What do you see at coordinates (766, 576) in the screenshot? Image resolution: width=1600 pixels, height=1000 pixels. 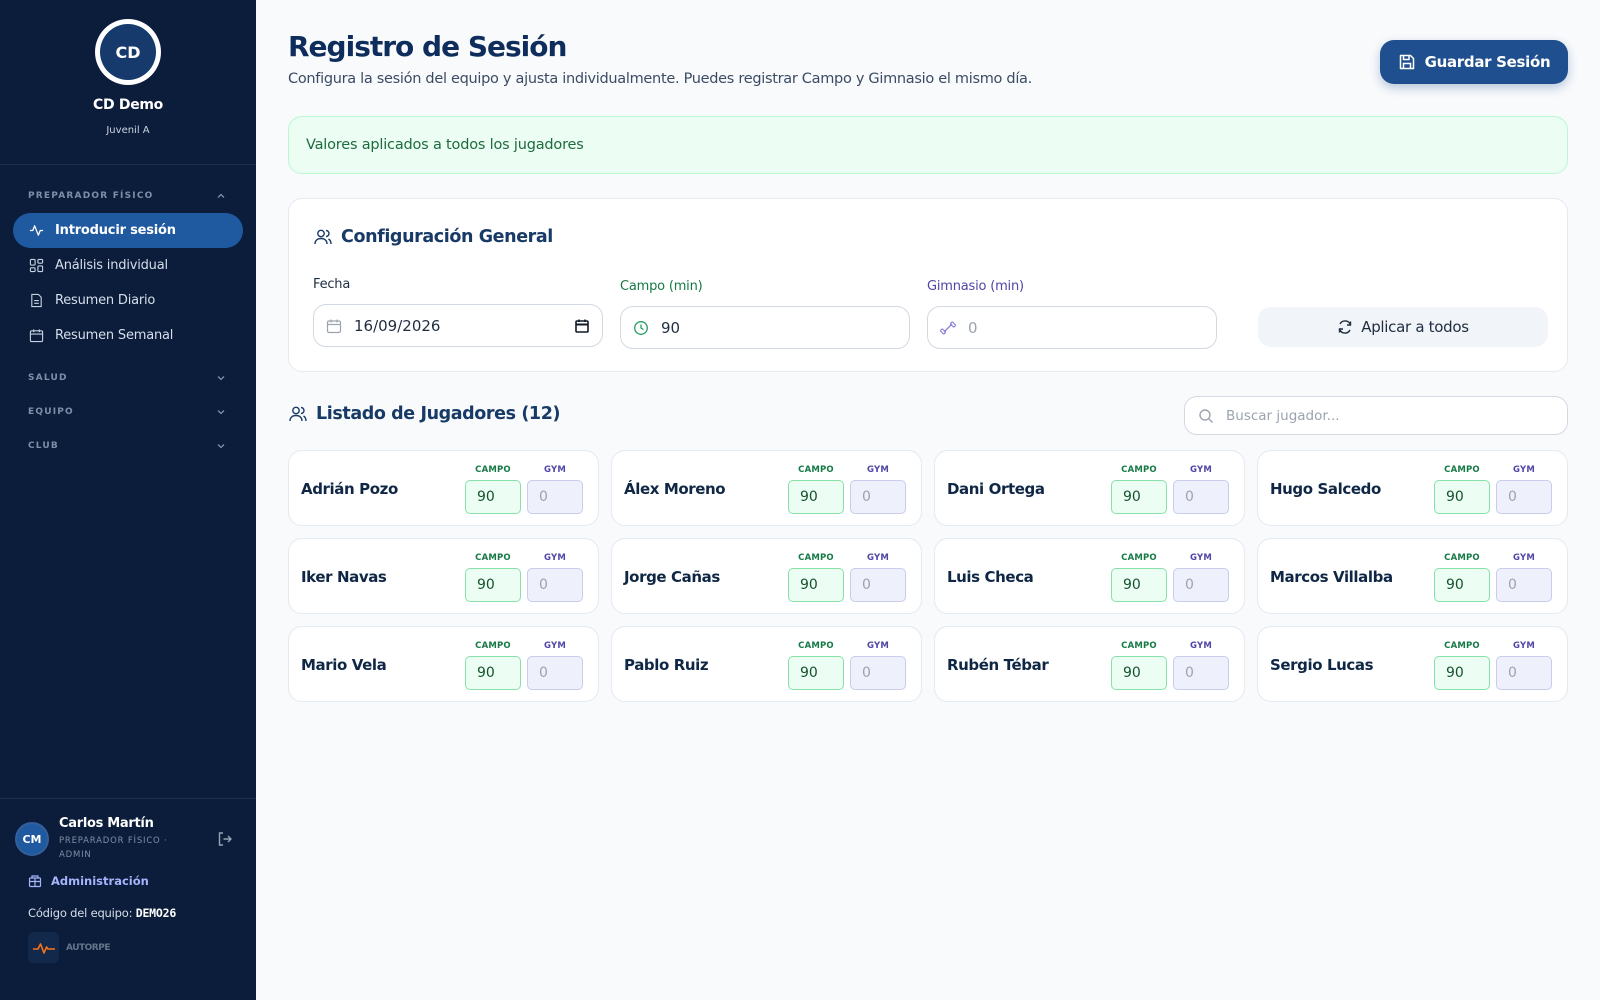 I see `player-card: Jorge Cañas CAMPO 90 GYM 0` at bounding box center [766, 576].